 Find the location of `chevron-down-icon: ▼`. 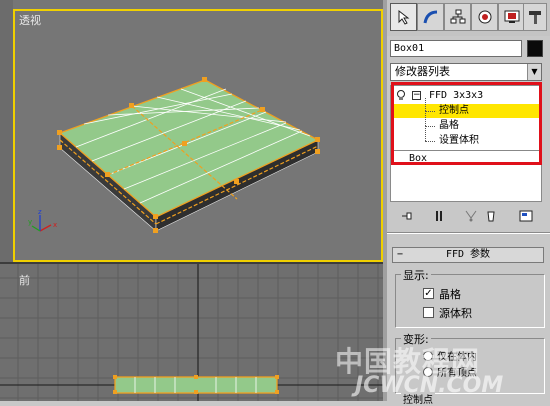

chevron-down-icon: ▼ is located at coordinates (534, 72).